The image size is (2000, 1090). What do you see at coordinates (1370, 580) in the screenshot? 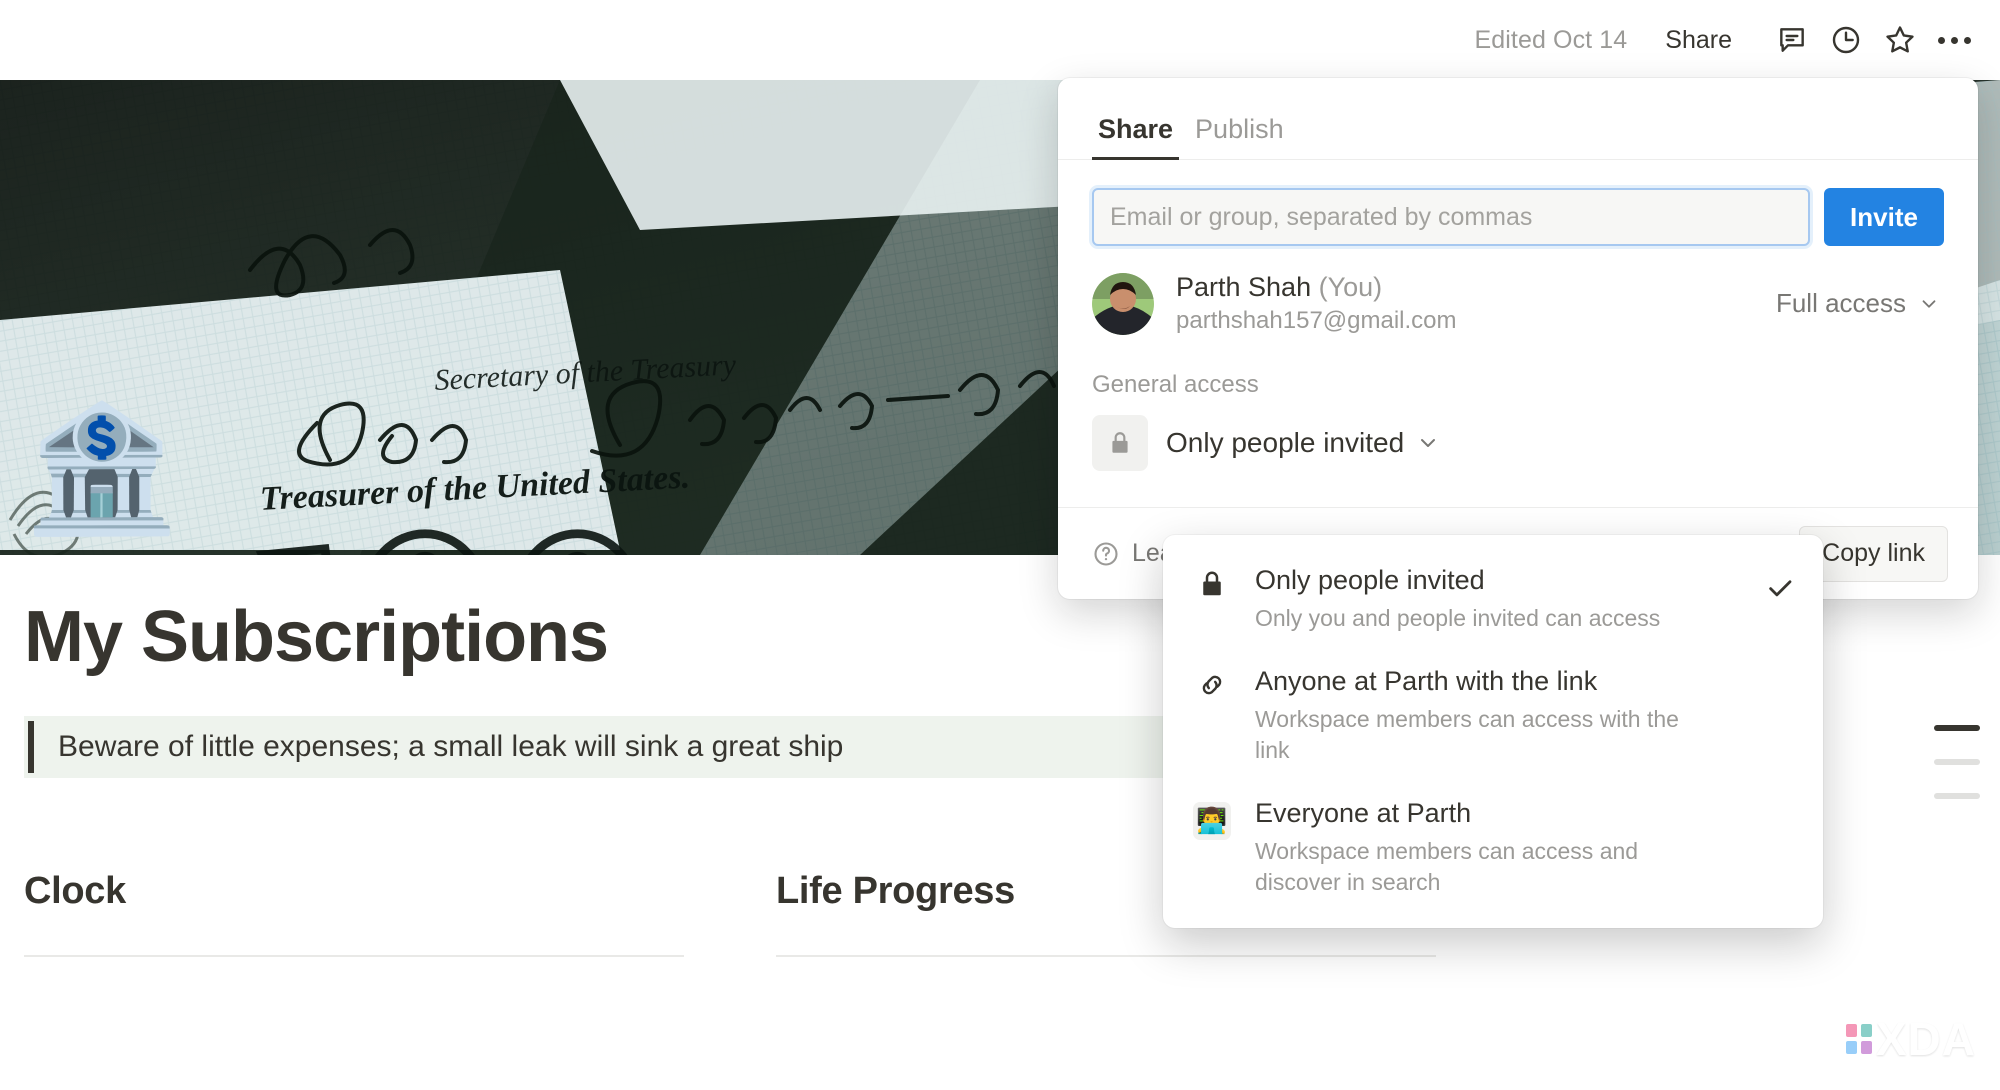
I see `menu-item-title: Only people invited` at bounding box center [1370, 580].